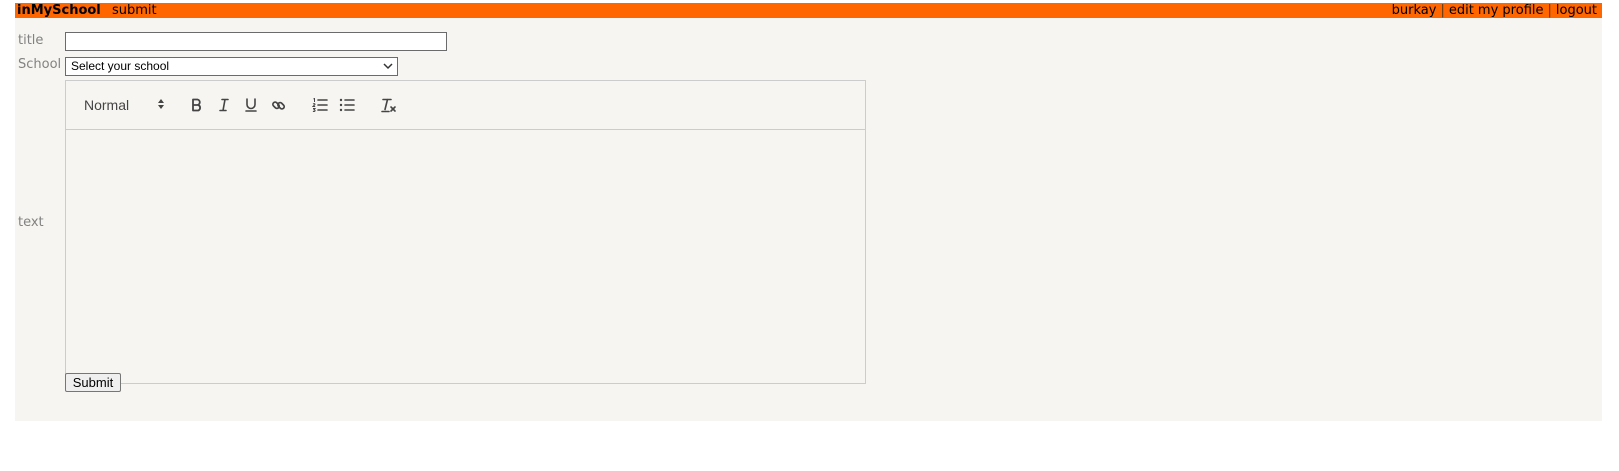 This screenshot has height=471, width=1619. I want to click on bullet-list-button, so click(347, 105).